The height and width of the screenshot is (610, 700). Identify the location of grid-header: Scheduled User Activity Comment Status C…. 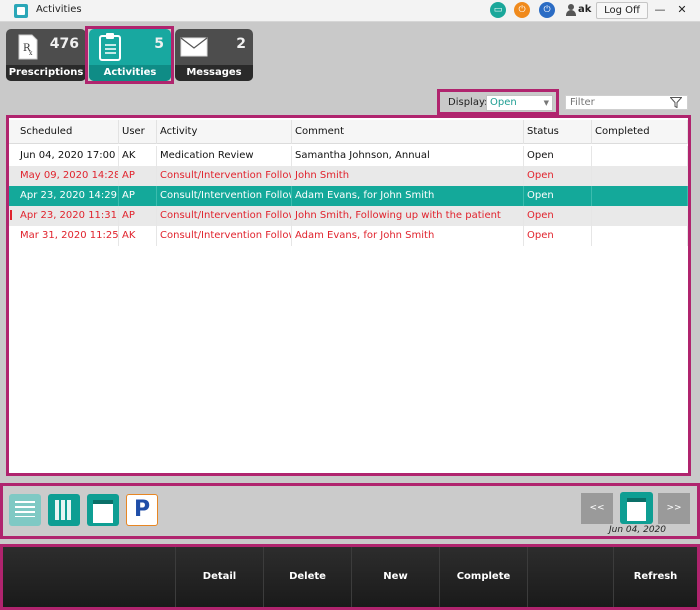
(348, 132).